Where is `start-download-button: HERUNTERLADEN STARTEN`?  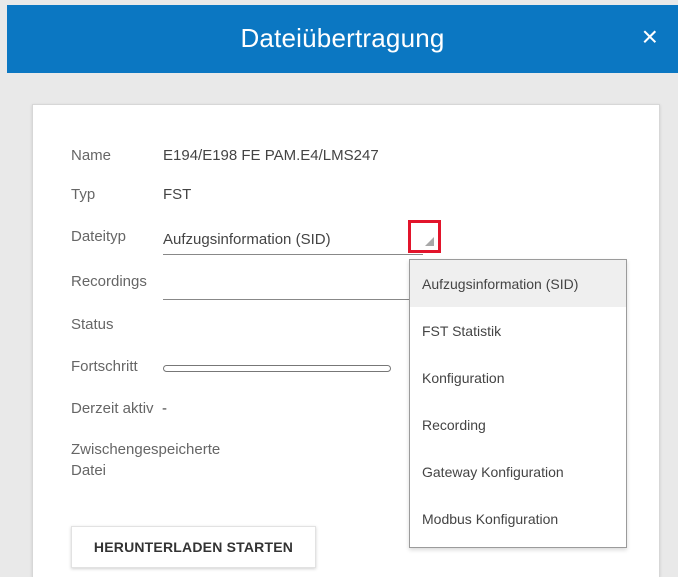
start-download-button: HERUNTERLADEN STARTEN is located at coordinates (193, 547).